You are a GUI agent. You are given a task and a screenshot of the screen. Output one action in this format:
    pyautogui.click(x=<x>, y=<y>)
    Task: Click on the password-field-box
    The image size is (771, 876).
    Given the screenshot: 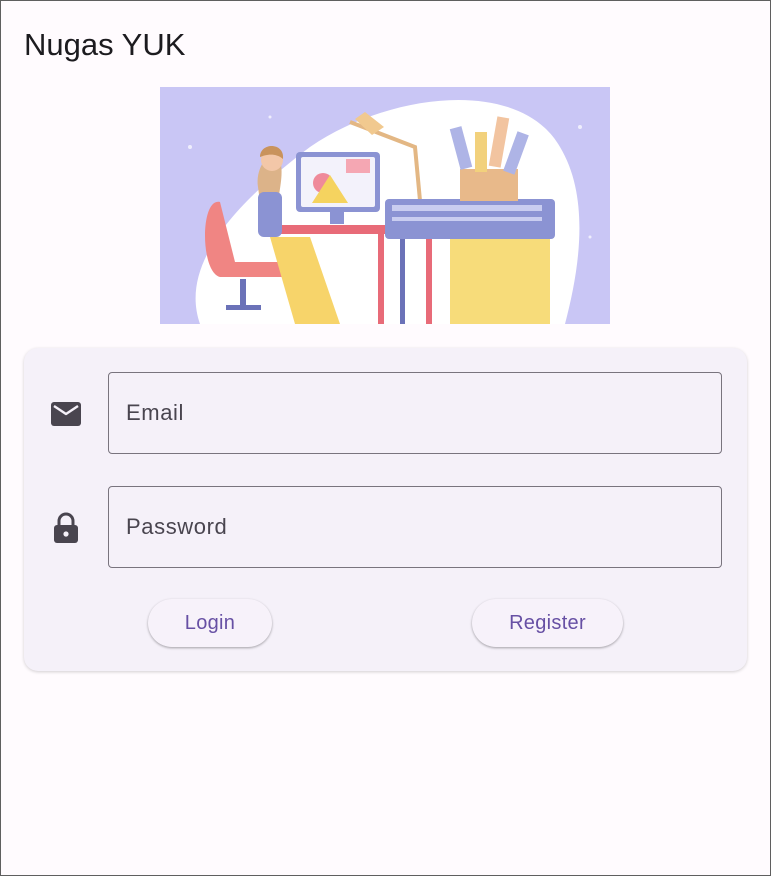 What is the action you would take?
    pyautogui.click(x=415, y=527)
    